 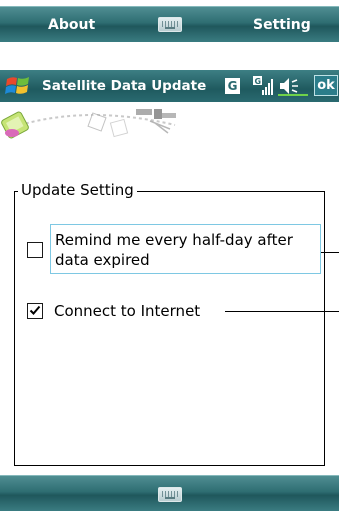 What do you see at coordinates (127, 311) in the screenshot?
I see `connect-internet-label: Connect to Internet` at bounding box center [127, 311].